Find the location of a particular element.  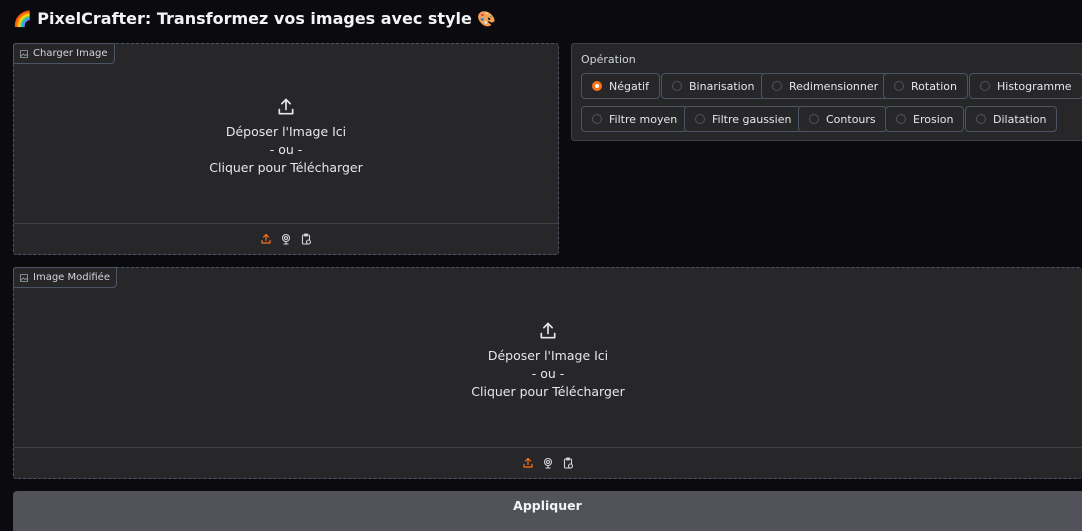

modified-source-toolbar is located at coordinates (548, 462).